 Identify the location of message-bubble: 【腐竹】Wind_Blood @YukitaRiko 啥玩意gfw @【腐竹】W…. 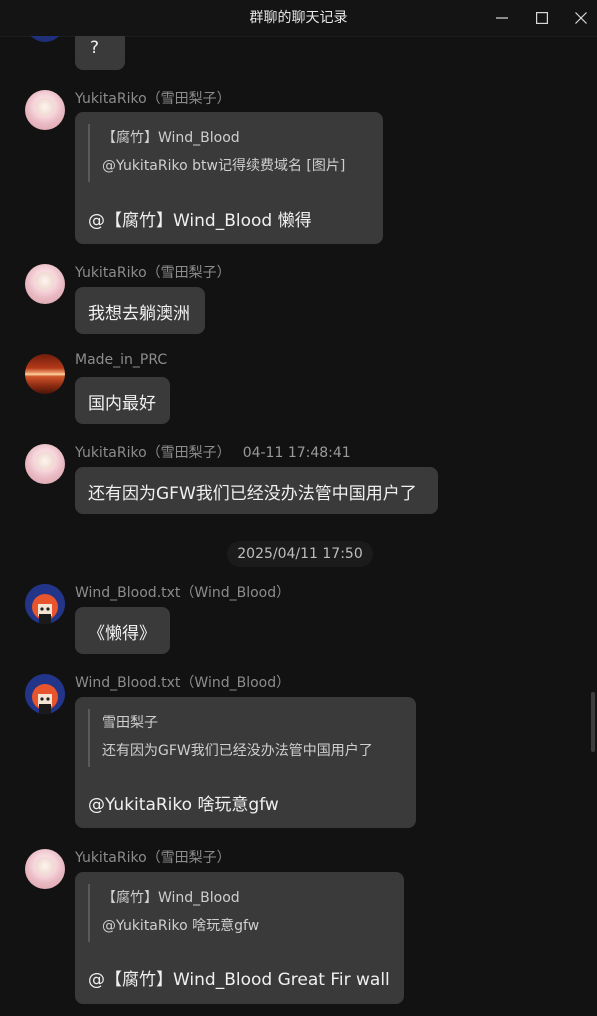
(239, 938).